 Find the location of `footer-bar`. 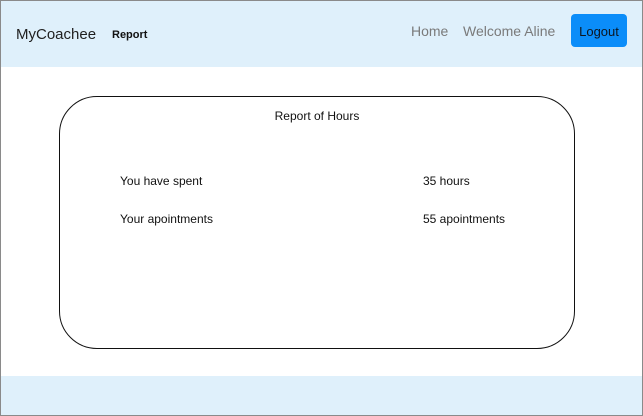

footer-bar is located at coordinates (321, 395).